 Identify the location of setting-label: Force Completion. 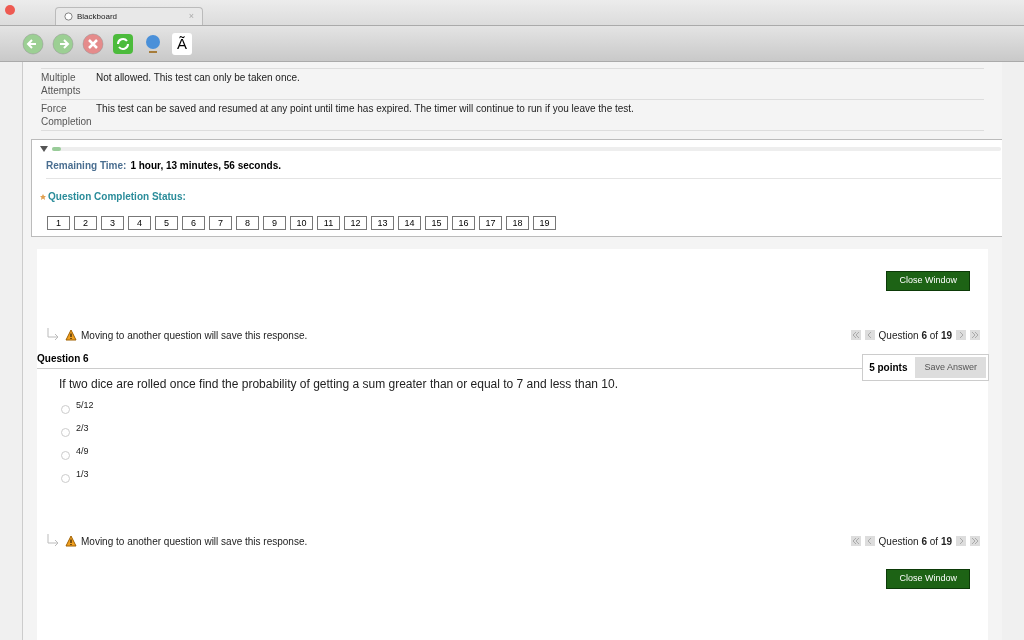
(67, 115).